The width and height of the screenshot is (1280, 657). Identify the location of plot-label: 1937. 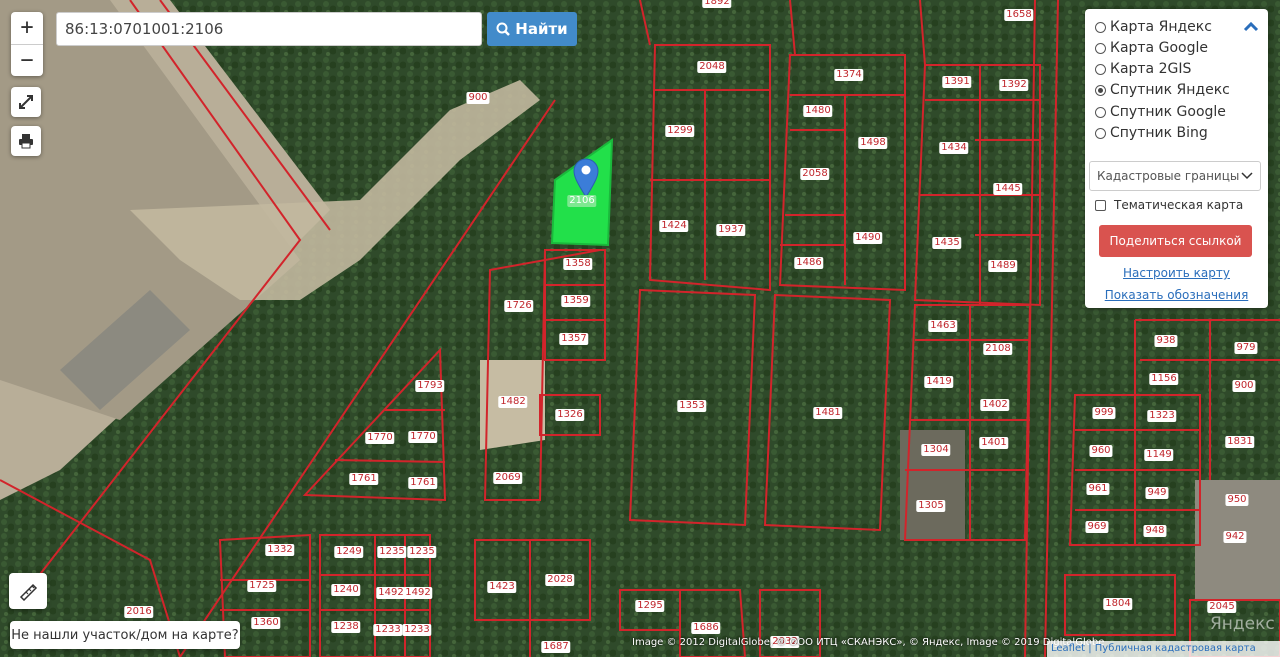
(731, 230).